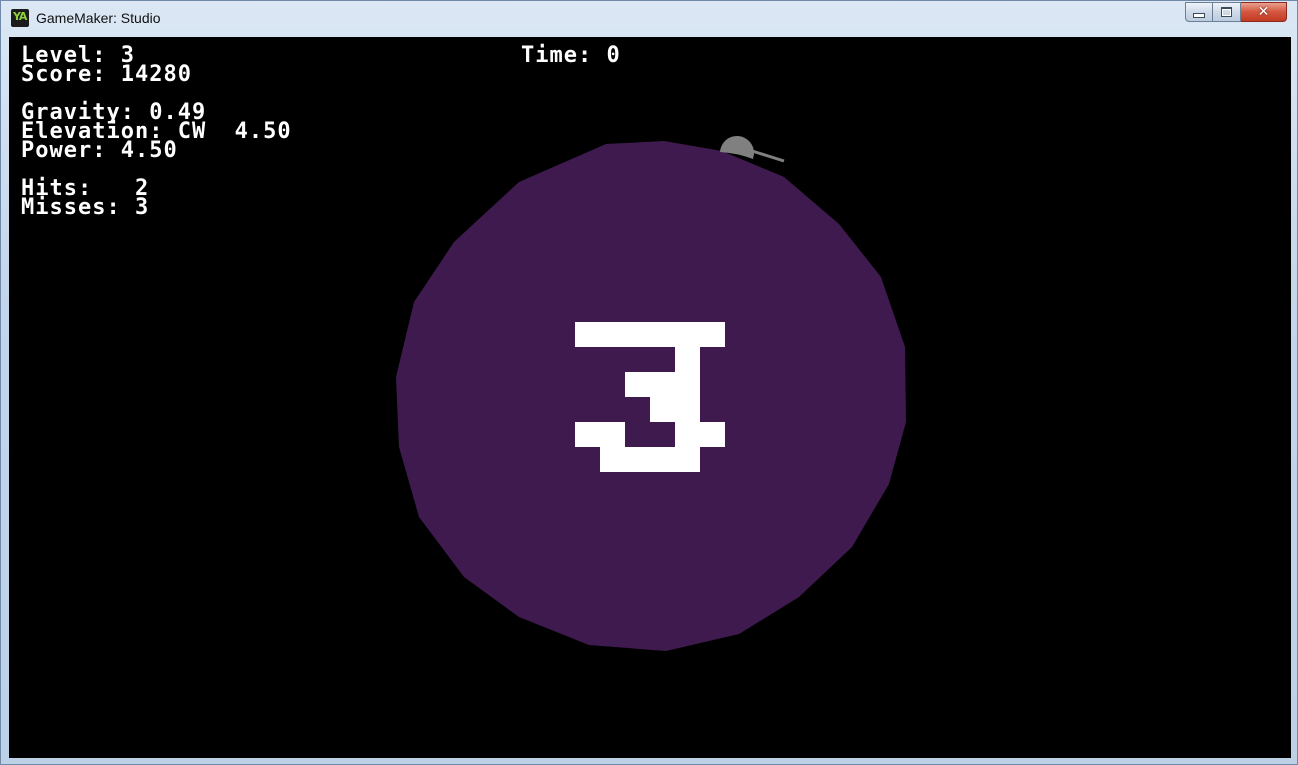 This screenshot has width=1298, height=765. I want to click on window-title: GameMaker: Studio, so click(98, 18).